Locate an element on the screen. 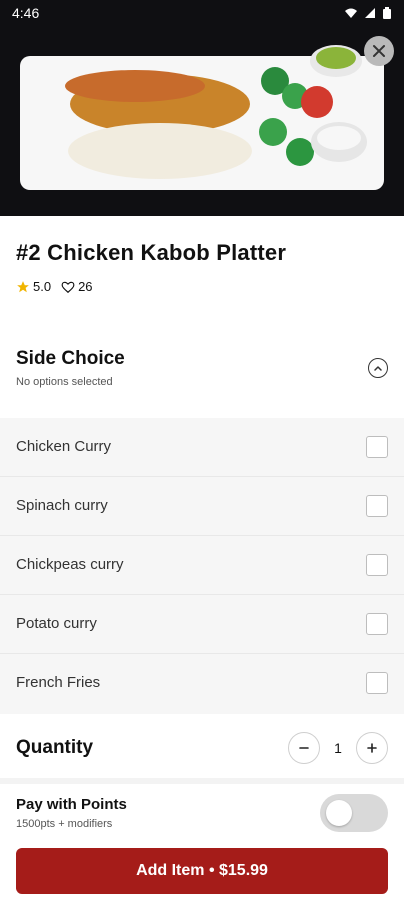  wifi-icon is located at coordinates (351, 13).